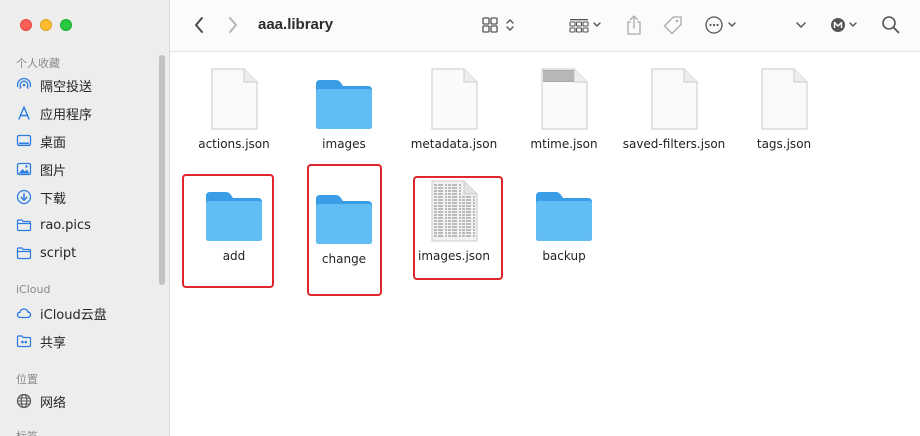 Image resolution: width=920 pixels, height=436 pixels. What do you see at coordinates (66, 25) in the screenshot?
I see `zoom-window-button` at bounding box center [66, 25].